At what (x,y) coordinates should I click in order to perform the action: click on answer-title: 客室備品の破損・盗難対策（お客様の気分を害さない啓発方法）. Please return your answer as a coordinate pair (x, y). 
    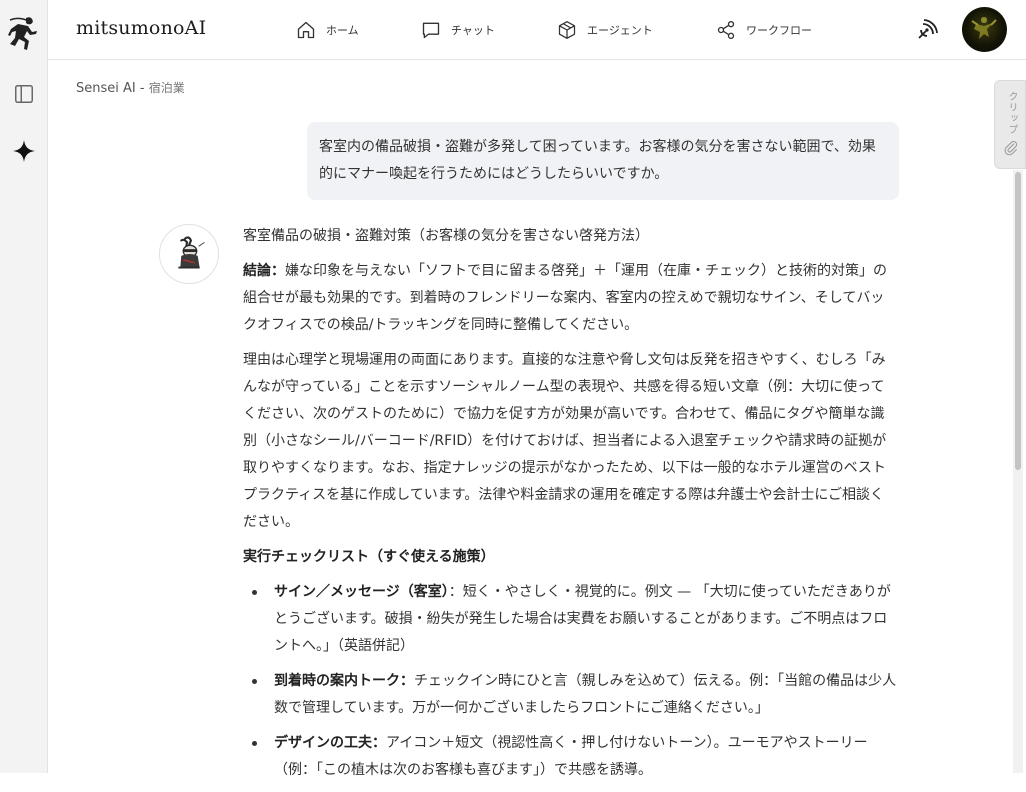
    Looking at the image, I should click on (446, 236).